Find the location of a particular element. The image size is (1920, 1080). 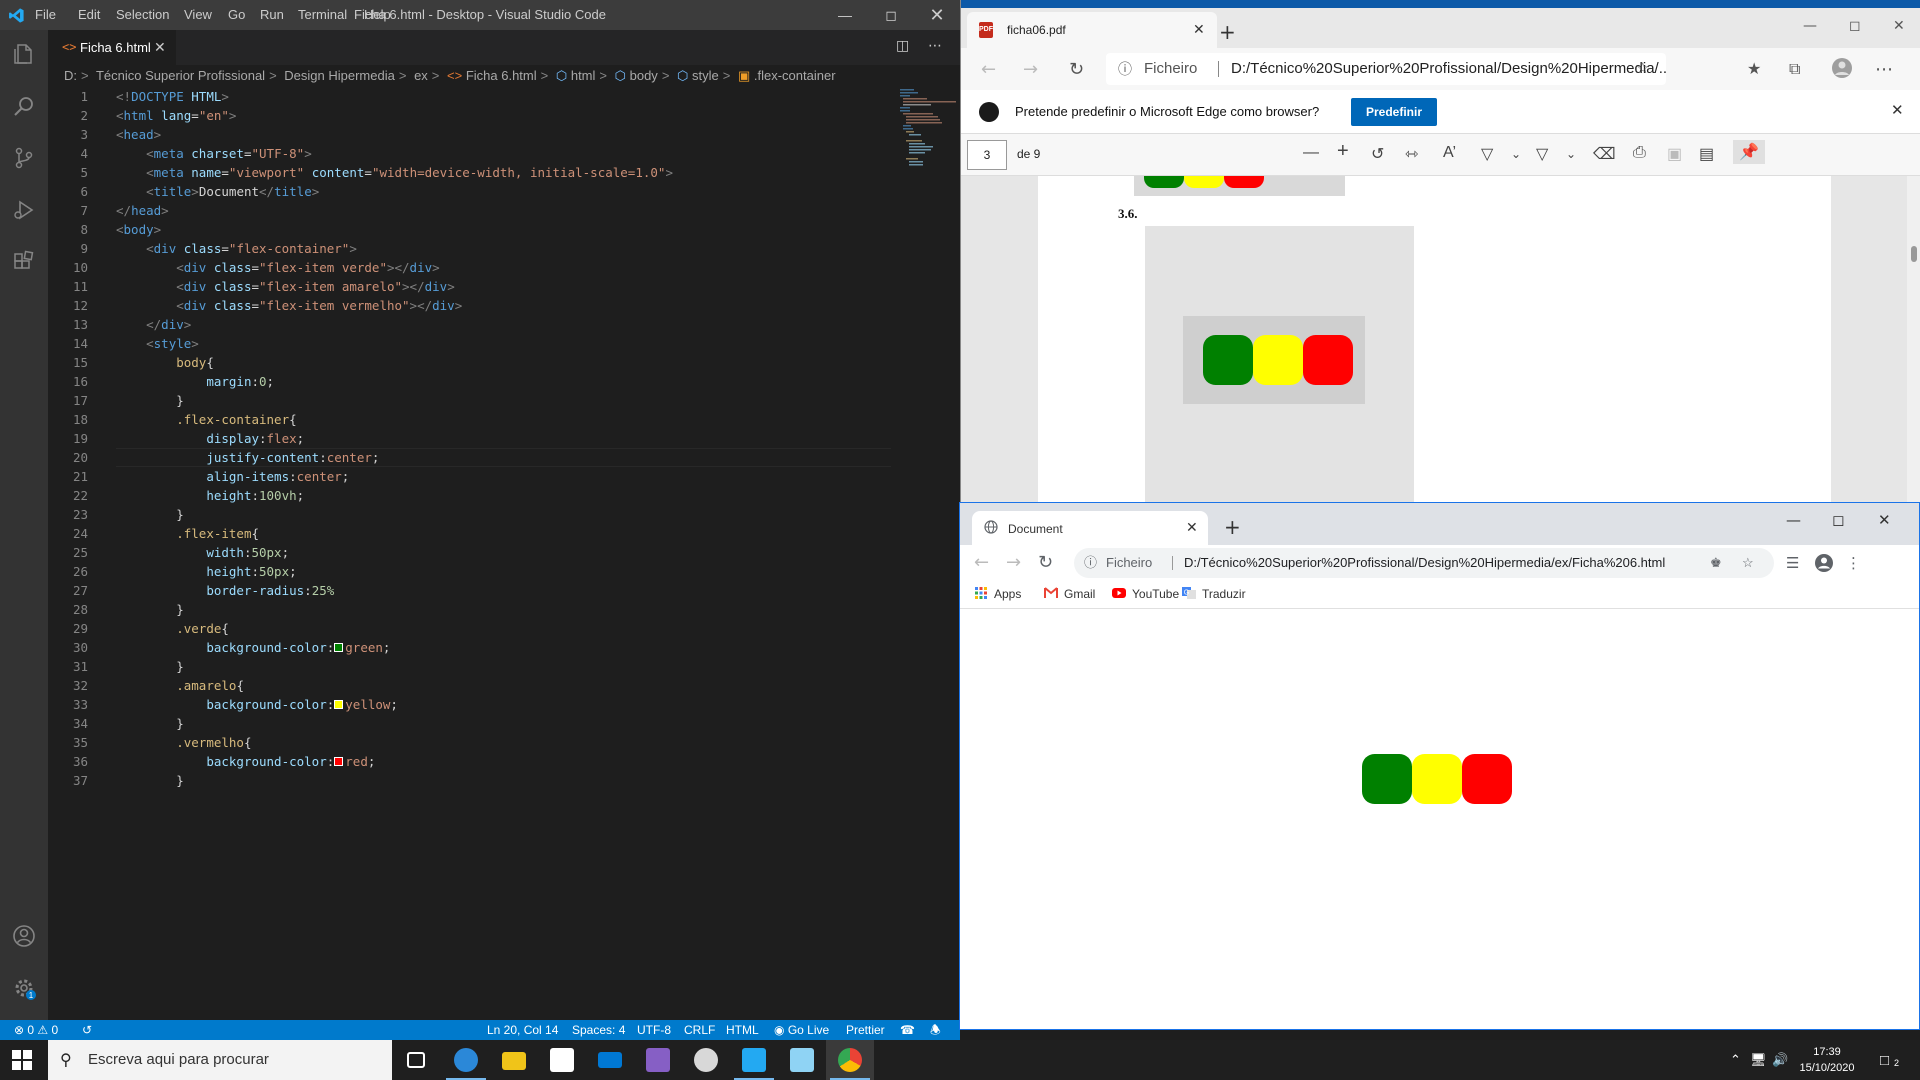

code-line: background-color: green; is located at coordinates (506, 647).